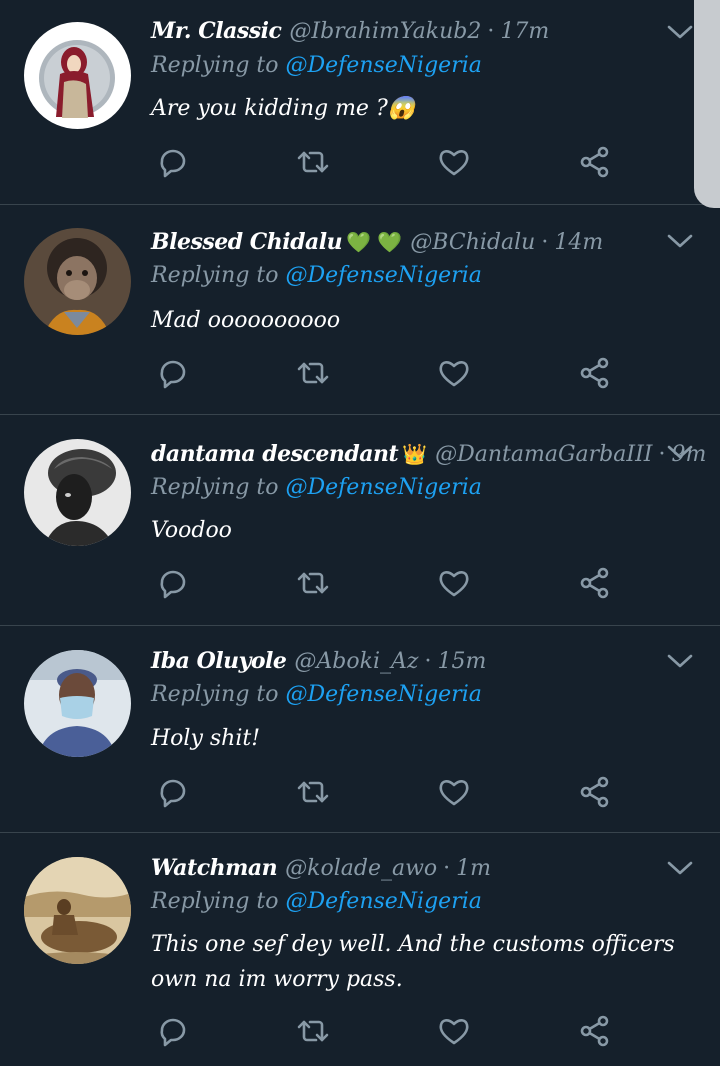 The image size is (720, 1066). What do you see at coordinates (543, 454) in the screenshot?
I see `user-handle: @DantamaGarbaIII` at bounding box center [543, 454].